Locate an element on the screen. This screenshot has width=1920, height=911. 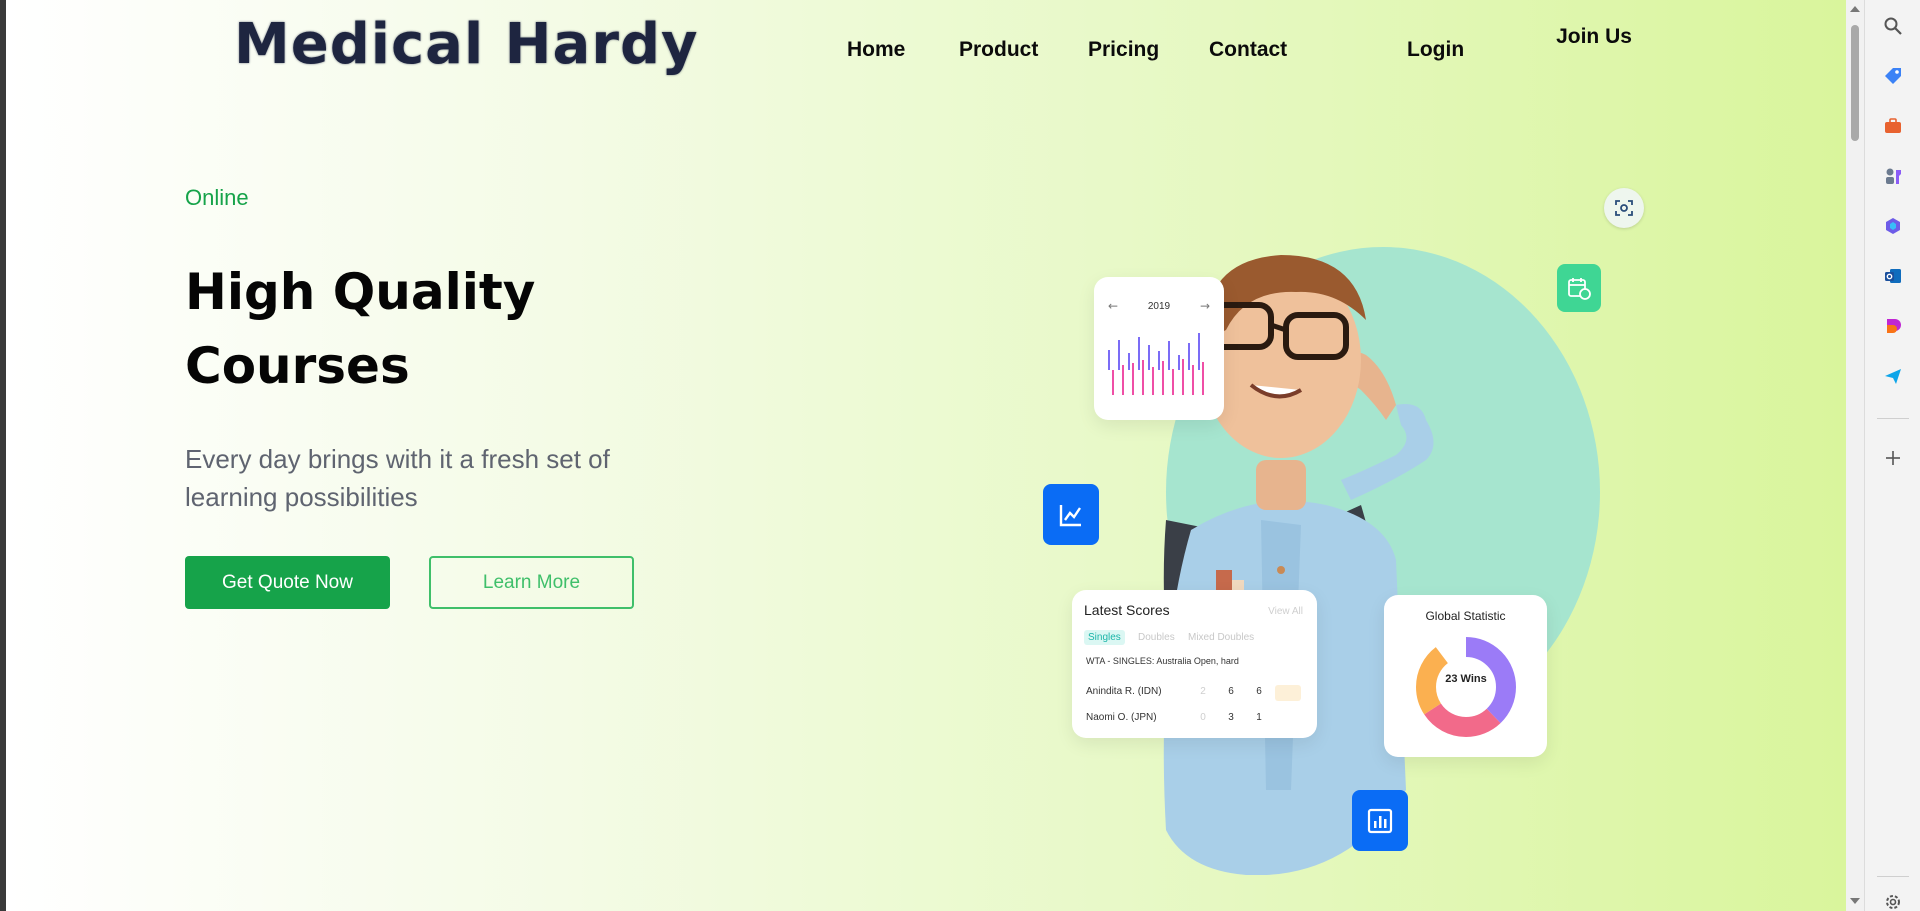
nav-contact: Contact is located at coordinates (1248, 50).